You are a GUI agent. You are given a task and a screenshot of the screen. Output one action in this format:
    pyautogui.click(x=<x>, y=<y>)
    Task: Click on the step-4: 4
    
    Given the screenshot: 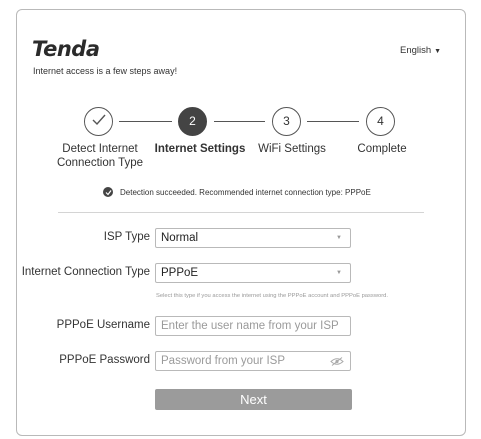 What is the action you would take?
    pyautogui.click(x=380, y=121)
    